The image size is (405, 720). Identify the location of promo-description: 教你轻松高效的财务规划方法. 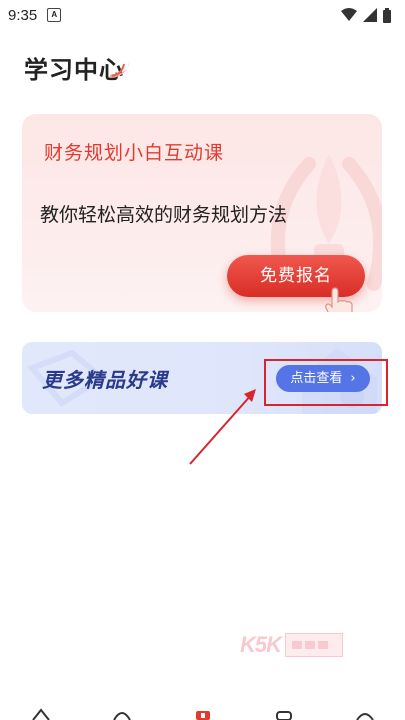
(164, 215).